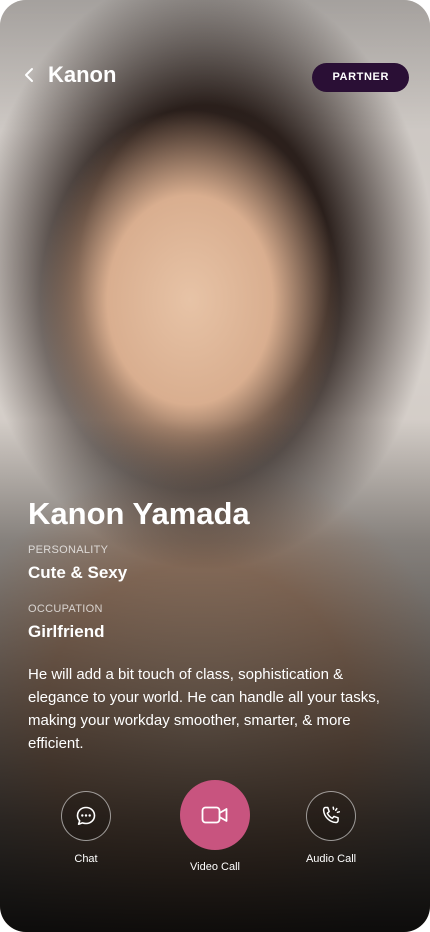 The width and height of the screenshot is (430, 932). What do you see at coordinates (82, 74) in the screenshot?
I see `page-title: Kanon` at bounding box center [82, 74].